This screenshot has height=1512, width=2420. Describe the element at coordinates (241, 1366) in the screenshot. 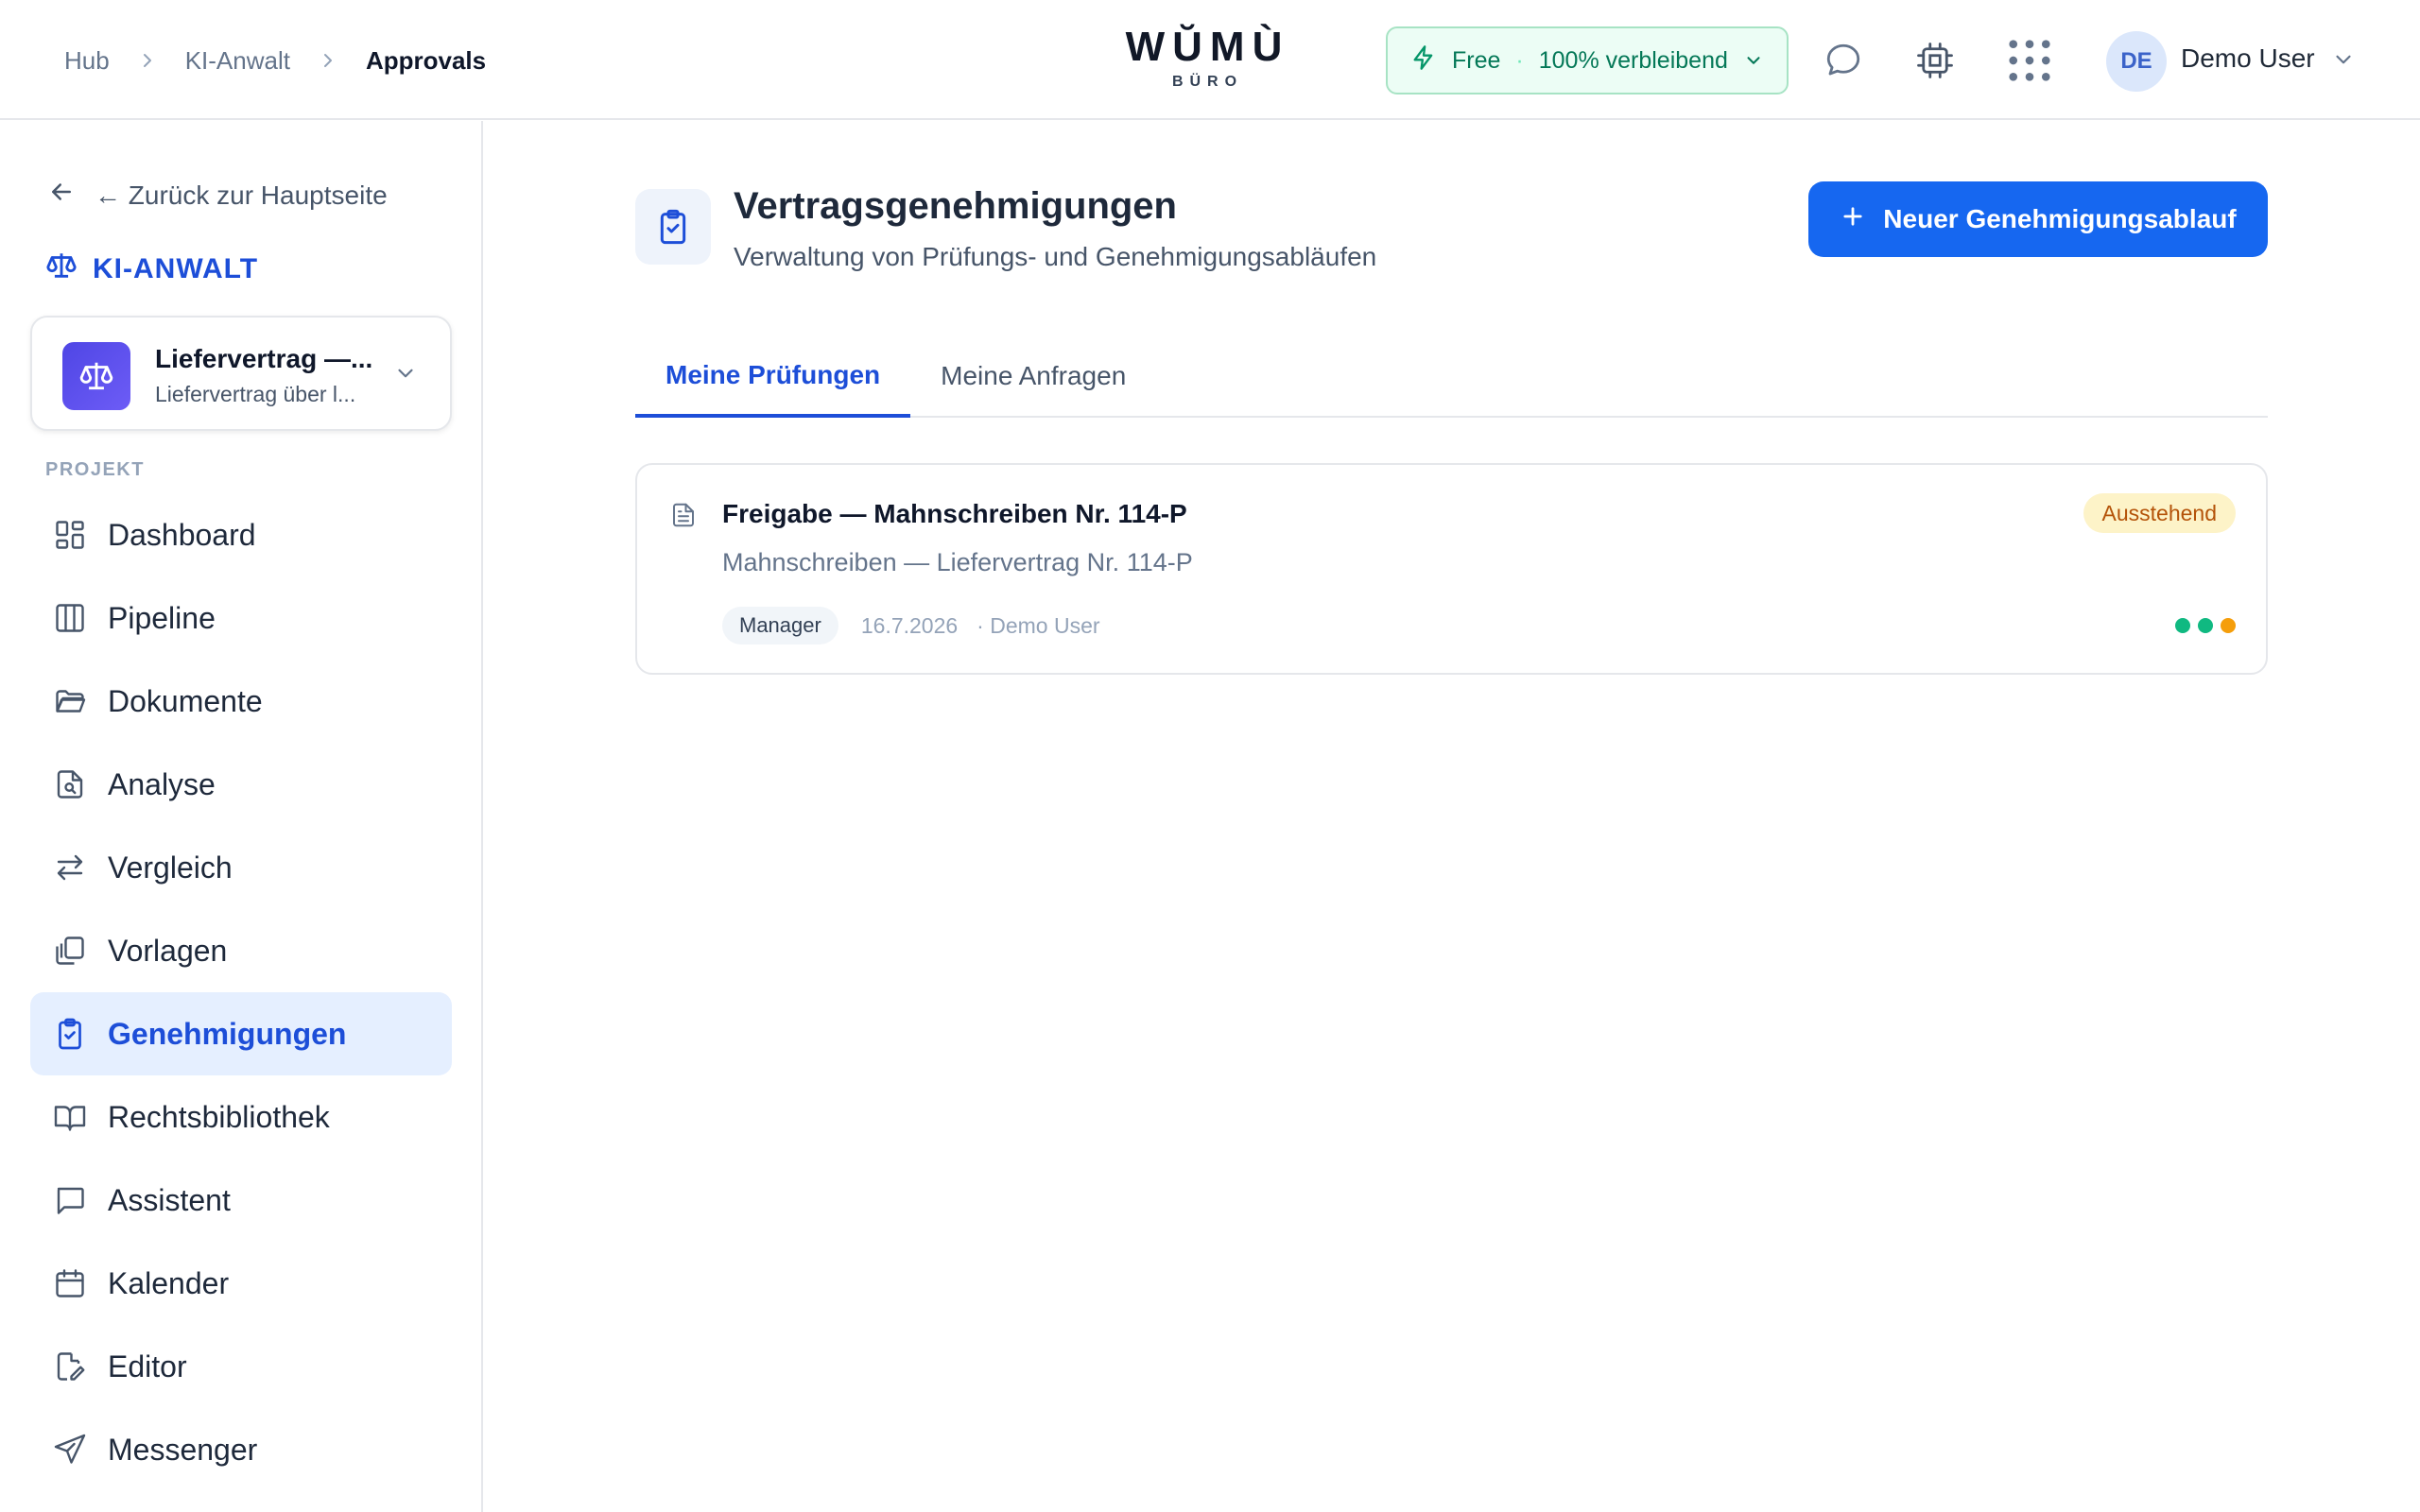

I see `sidebar-item-editor: Editor` at that location.